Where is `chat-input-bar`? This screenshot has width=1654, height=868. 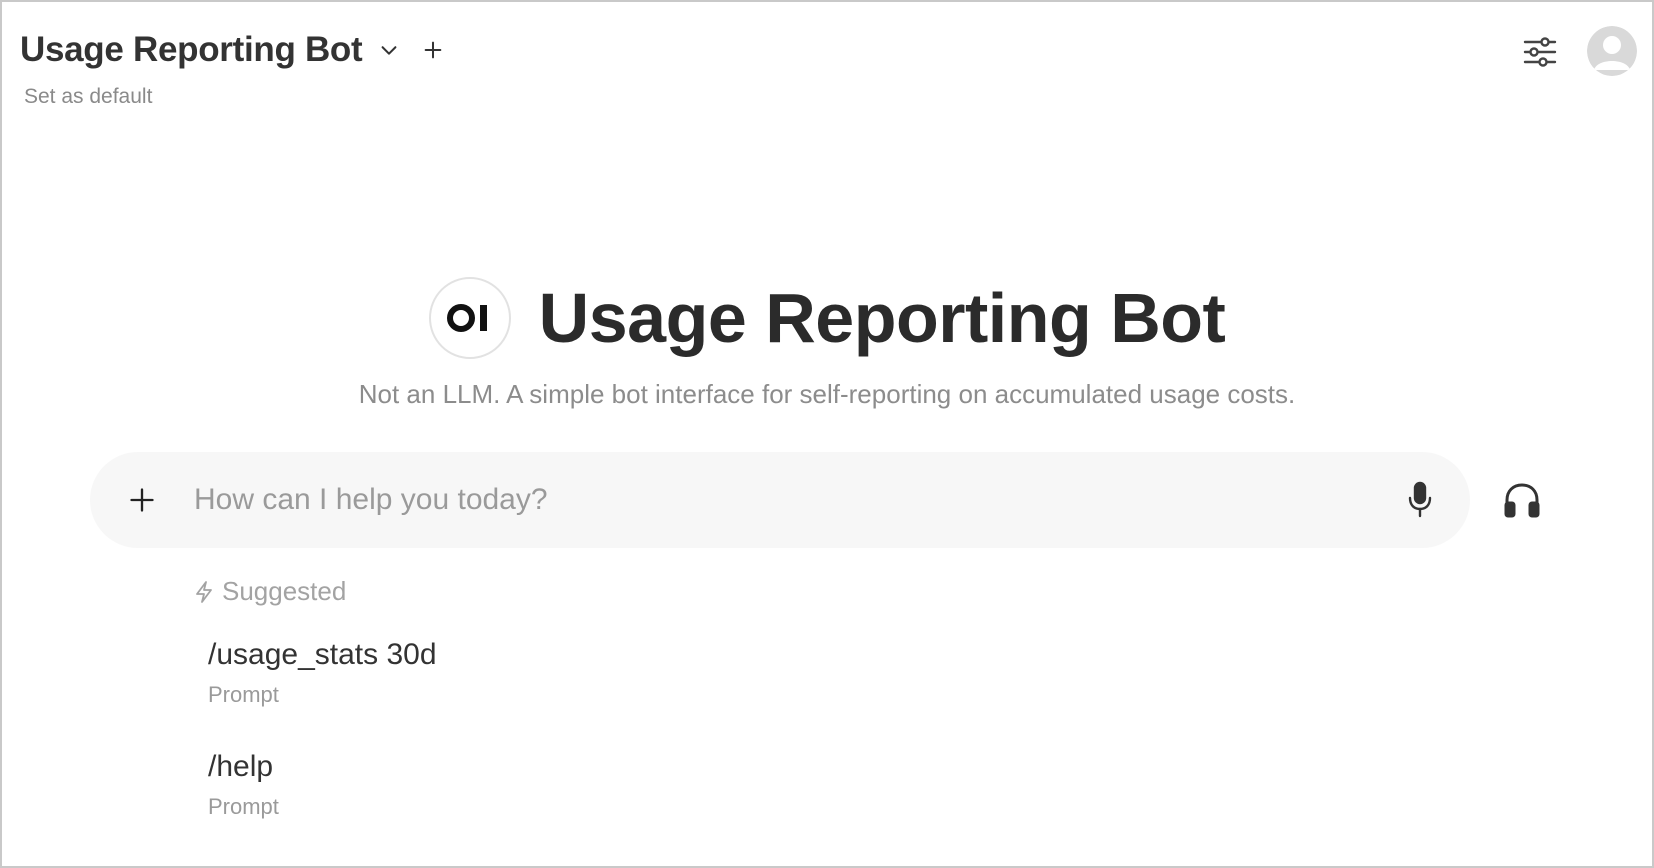 chat-input-bar is located at coordinates (780, 500).